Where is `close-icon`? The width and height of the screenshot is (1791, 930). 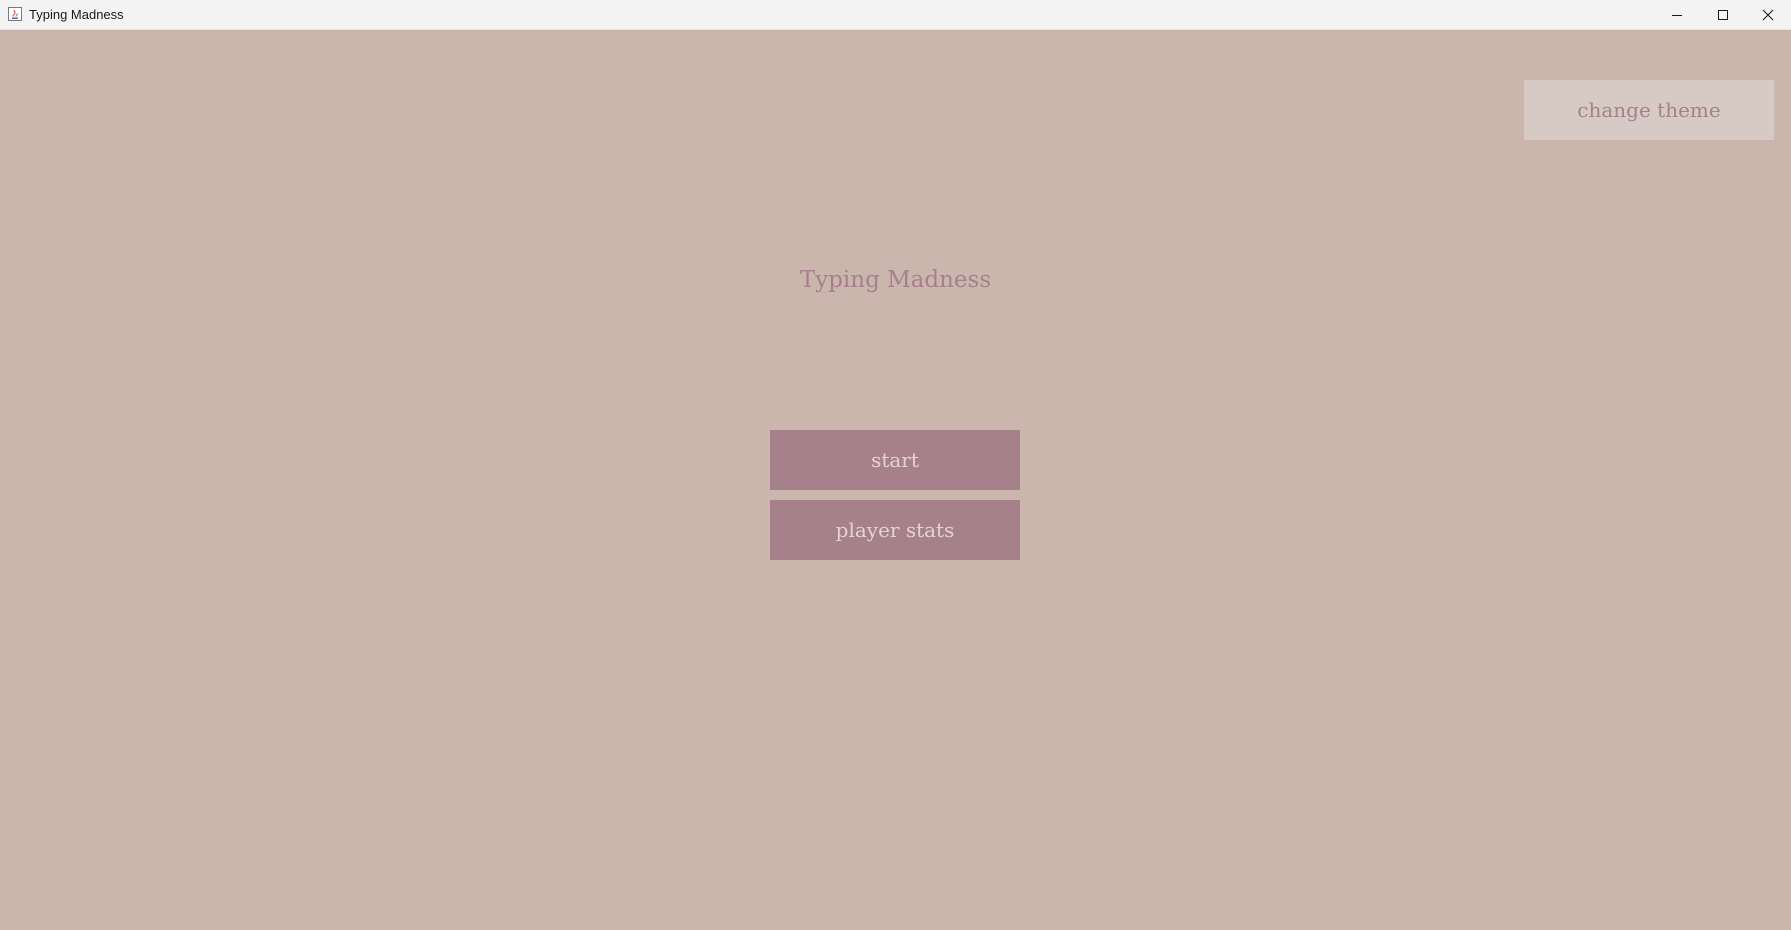 close-icon is located at coordinates (1768, 15).